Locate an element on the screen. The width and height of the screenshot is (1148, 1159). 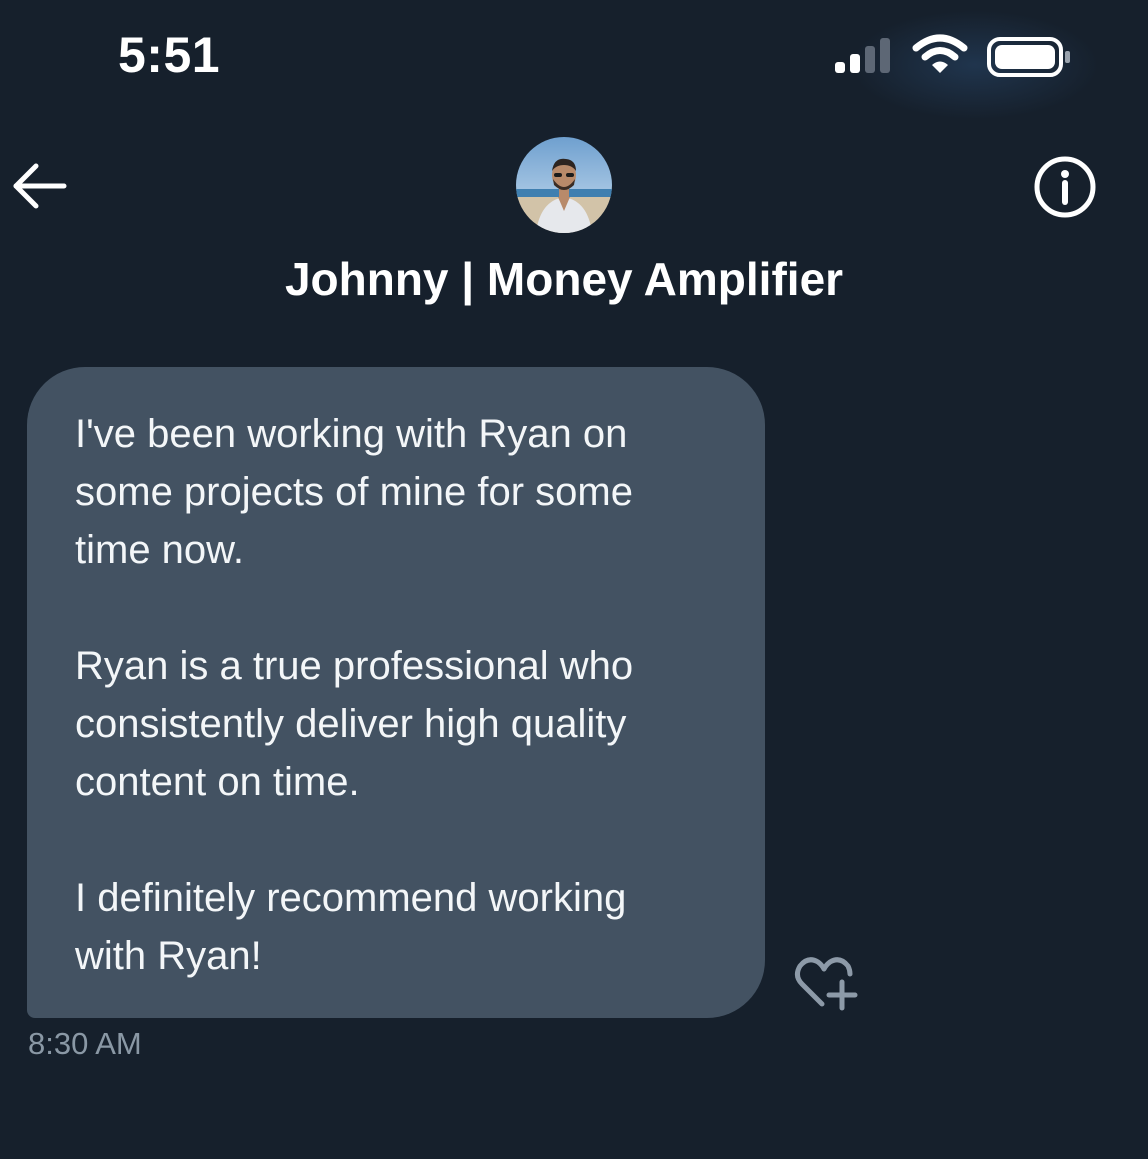
status-bar: 5:51 is located at coordinates (574, 60).